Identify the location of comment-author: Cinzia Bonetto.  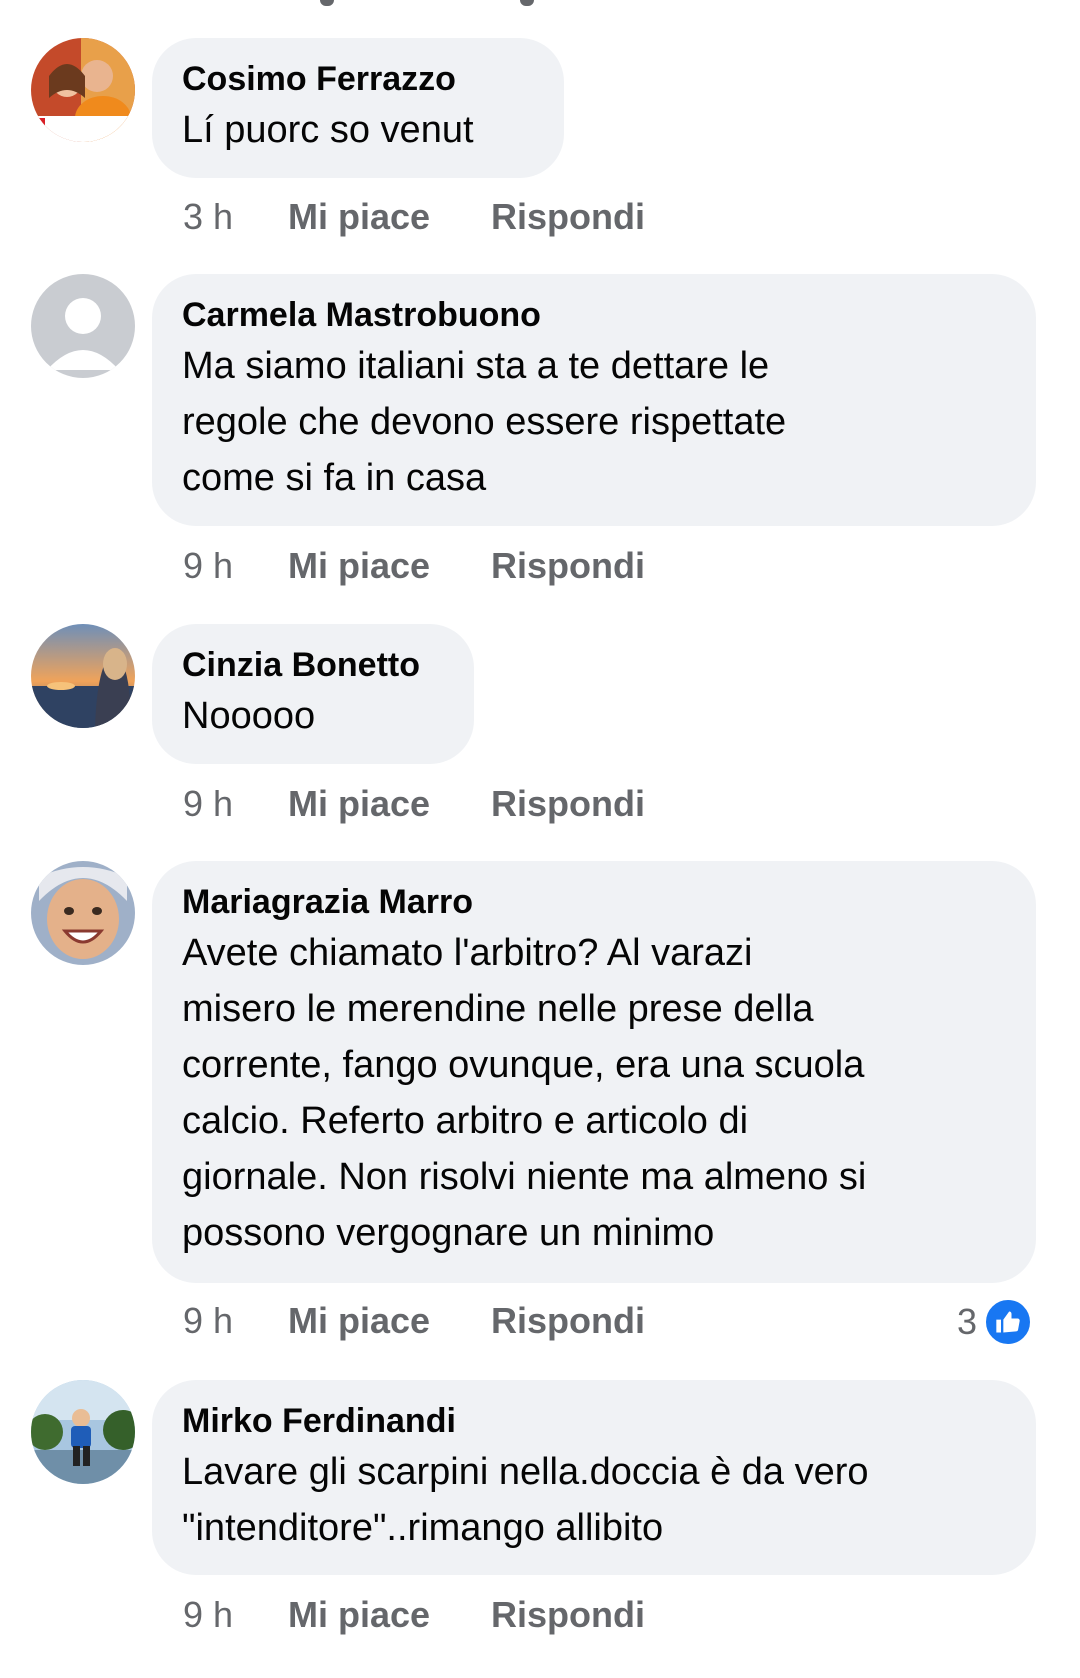
(313, 665).